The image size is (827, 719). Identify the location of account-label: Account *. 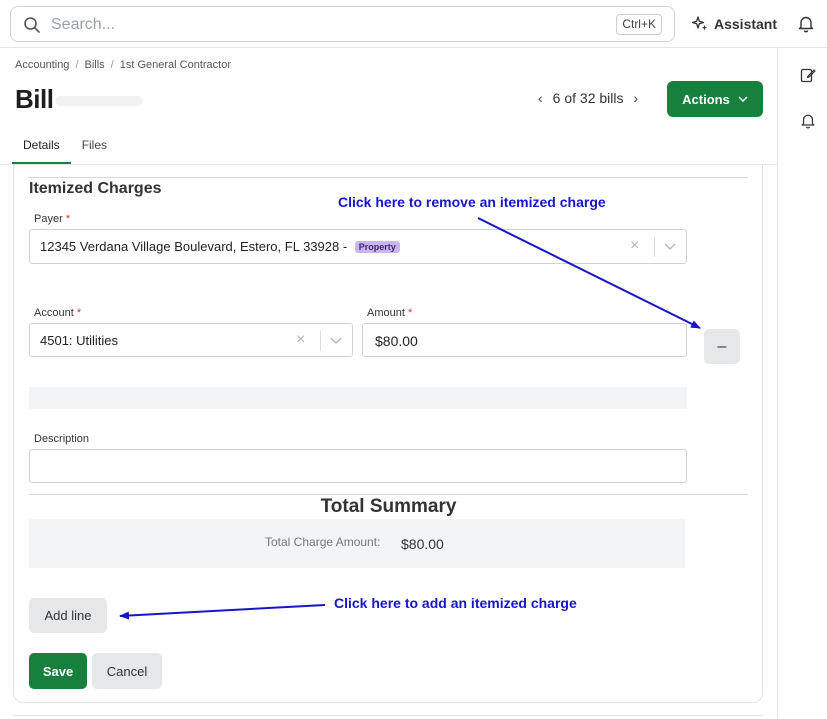
(57, 313).